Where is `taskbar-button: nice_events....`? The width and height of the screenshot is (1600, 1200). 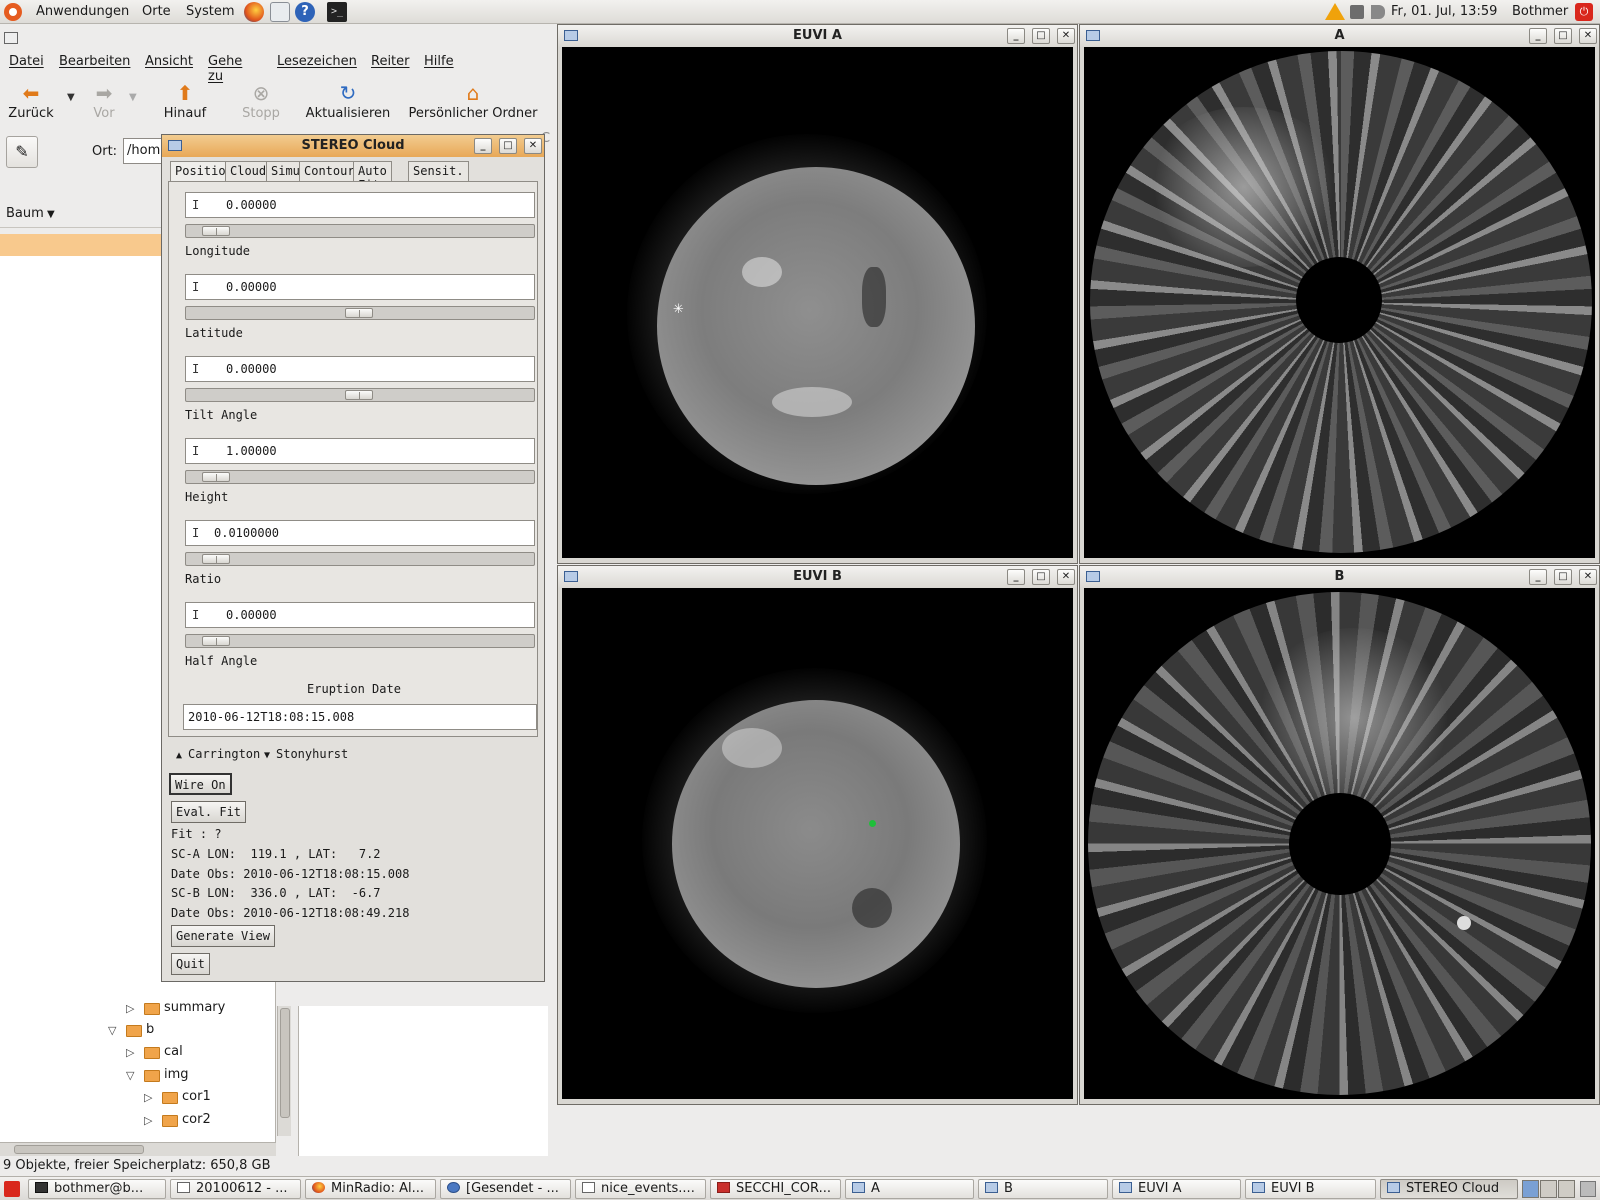 taskbar-button: nice_events.... is located at coordinates (640, 1189).